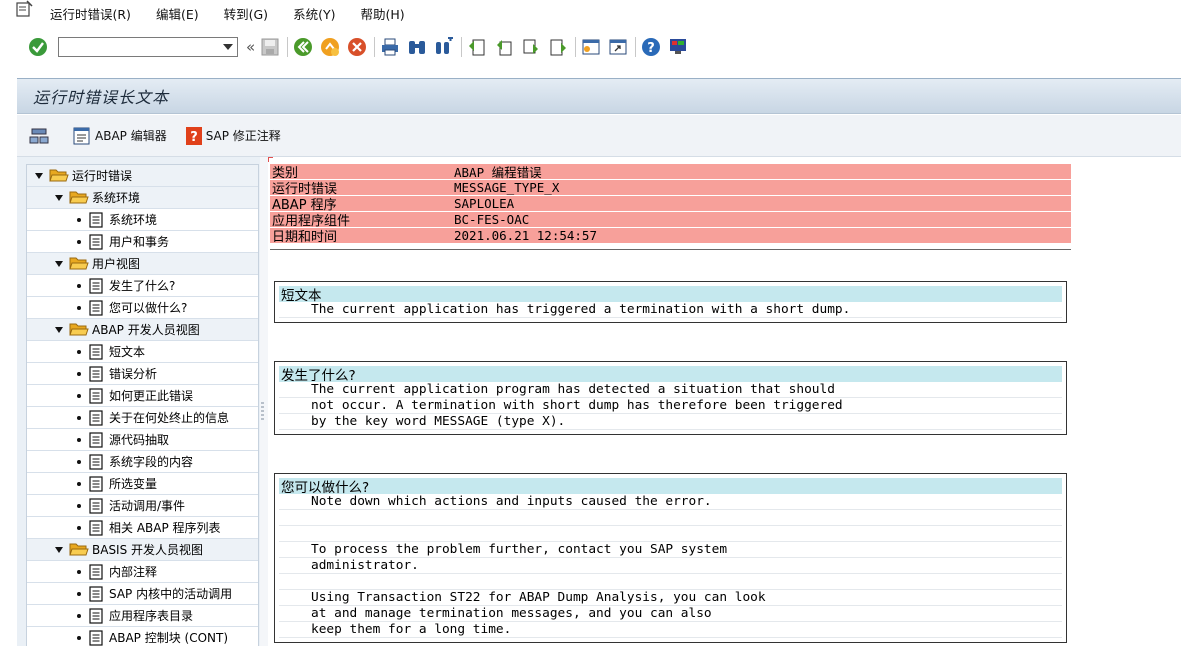 This screenshot has width=1181, height=646. Describe the element at coordinates (142, 528) in the screenshot. I see `tree-doc-node: 相关 ABAP 程序列表` at that location.